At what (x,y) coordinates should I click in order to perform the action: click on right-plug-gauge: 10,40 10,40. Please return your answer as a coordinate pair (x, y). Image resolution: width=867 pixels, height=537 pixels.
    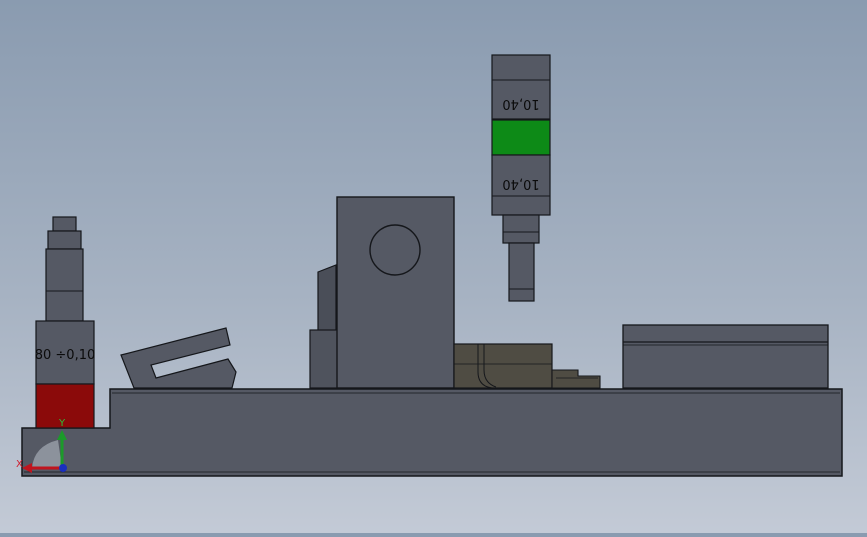
    Looking at the image, I should click on (521, 178).